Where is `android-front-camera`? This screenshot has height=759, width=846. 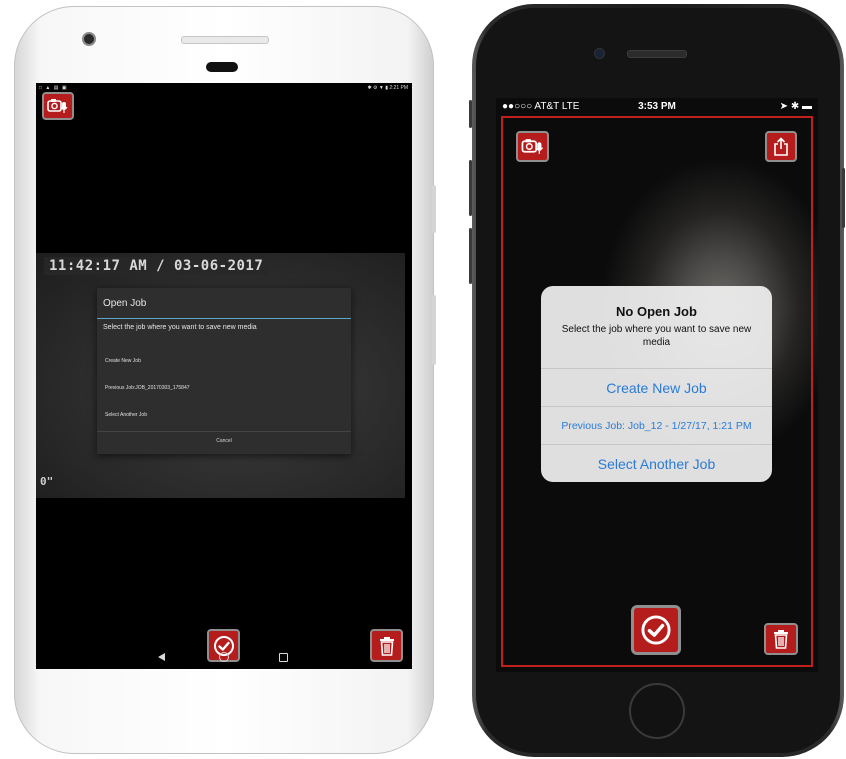 android-front-camera is located at coordinates (89, 39).